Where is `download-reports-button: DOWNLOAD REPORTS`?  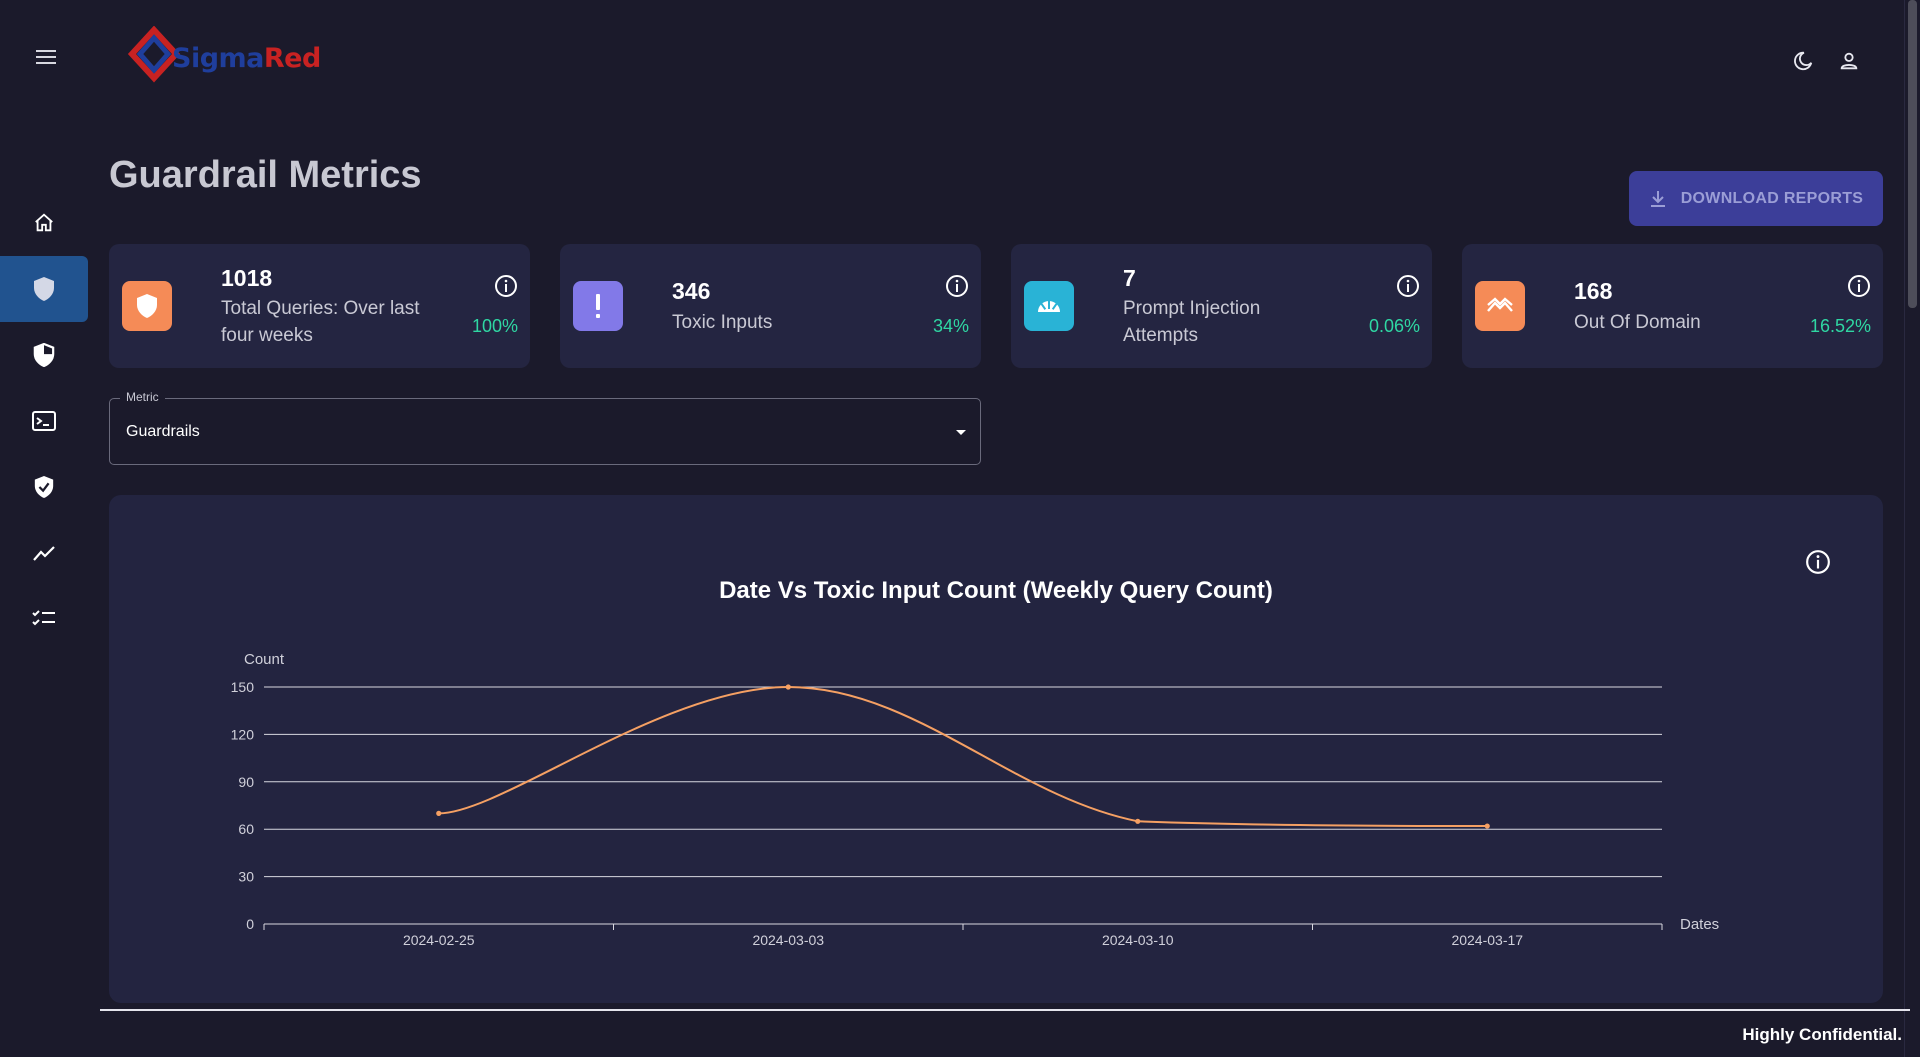 download-reports-button: DOWNLOAD REPORTS is located at coordinates (1756, 198).